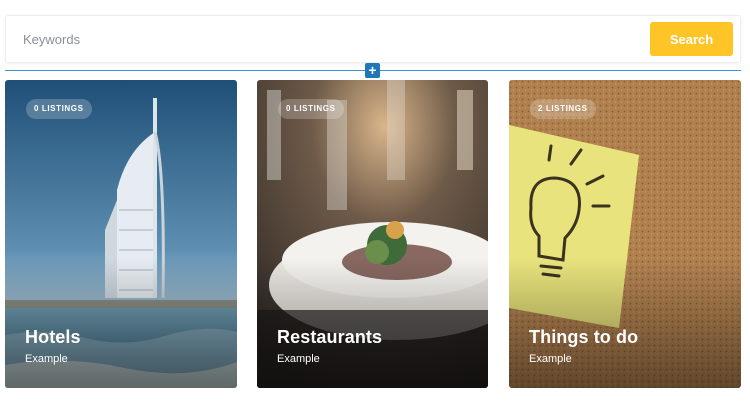 The height and width of the screenshot is (401, 750). I want to click on card-title: Hotels, so click(53, 337).